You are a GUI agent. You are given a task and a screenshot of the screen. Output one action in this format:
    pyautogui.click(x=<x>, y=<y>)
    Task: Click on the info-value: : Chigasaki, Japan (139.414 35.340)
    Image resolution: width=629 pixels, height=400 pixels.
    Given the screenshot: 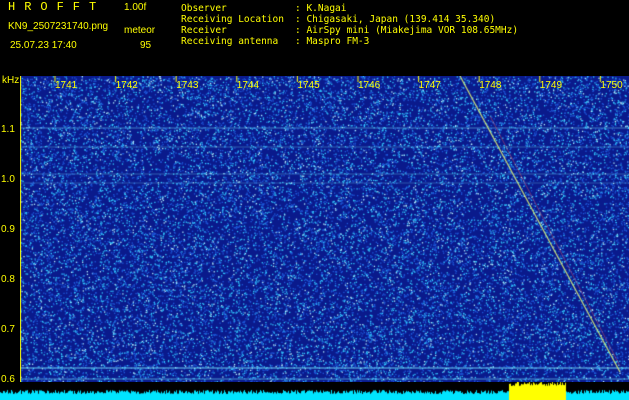 What is the action you would take?
    pyautogui.click(x=395, y=19)
    